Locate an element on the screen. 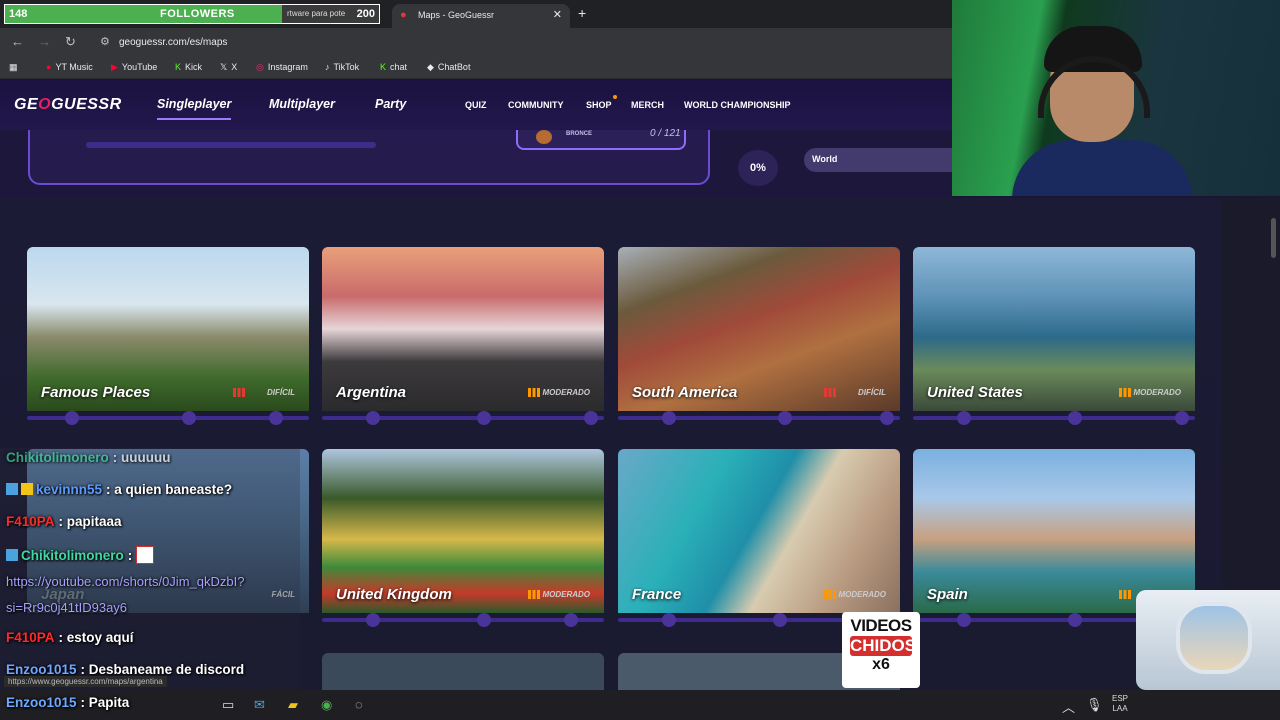 This screenshot has height=720, width=1280. windows-taskbar: Enzoo1015: Papita ▭ ✉ ▰ ◉ ◌ ︿ 🎙 ESP LAA is located at coordinates (640, 705).